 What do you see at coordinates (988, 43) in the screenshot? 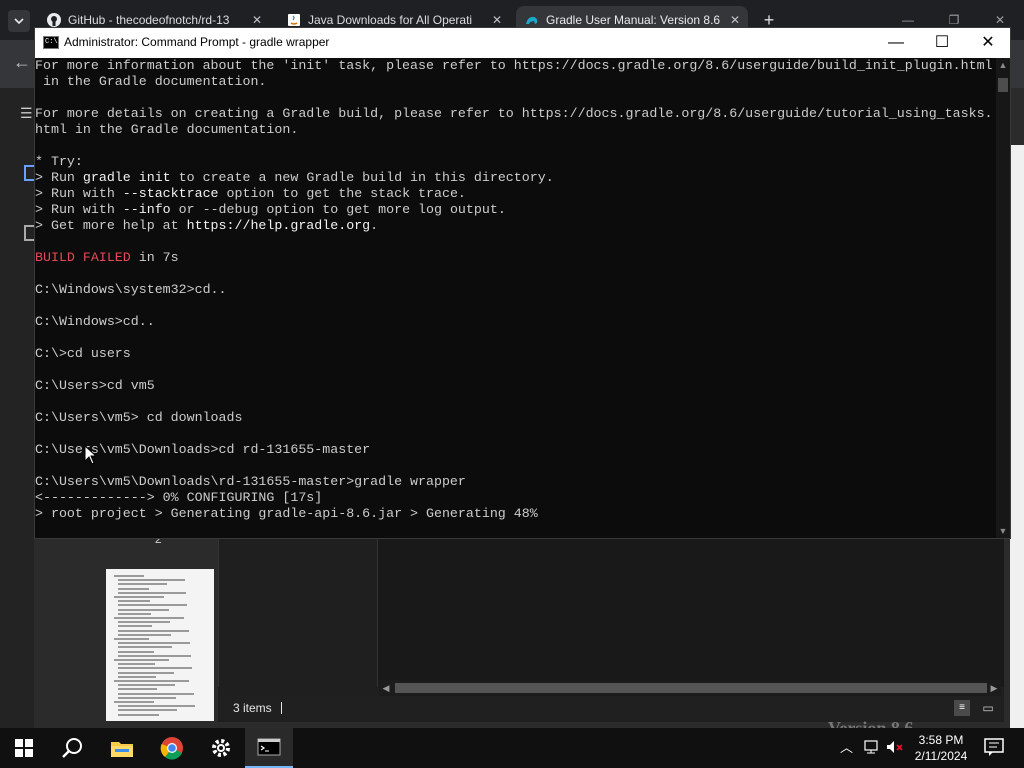
I see `close-button: ✕` at bounding box center [988, 43].